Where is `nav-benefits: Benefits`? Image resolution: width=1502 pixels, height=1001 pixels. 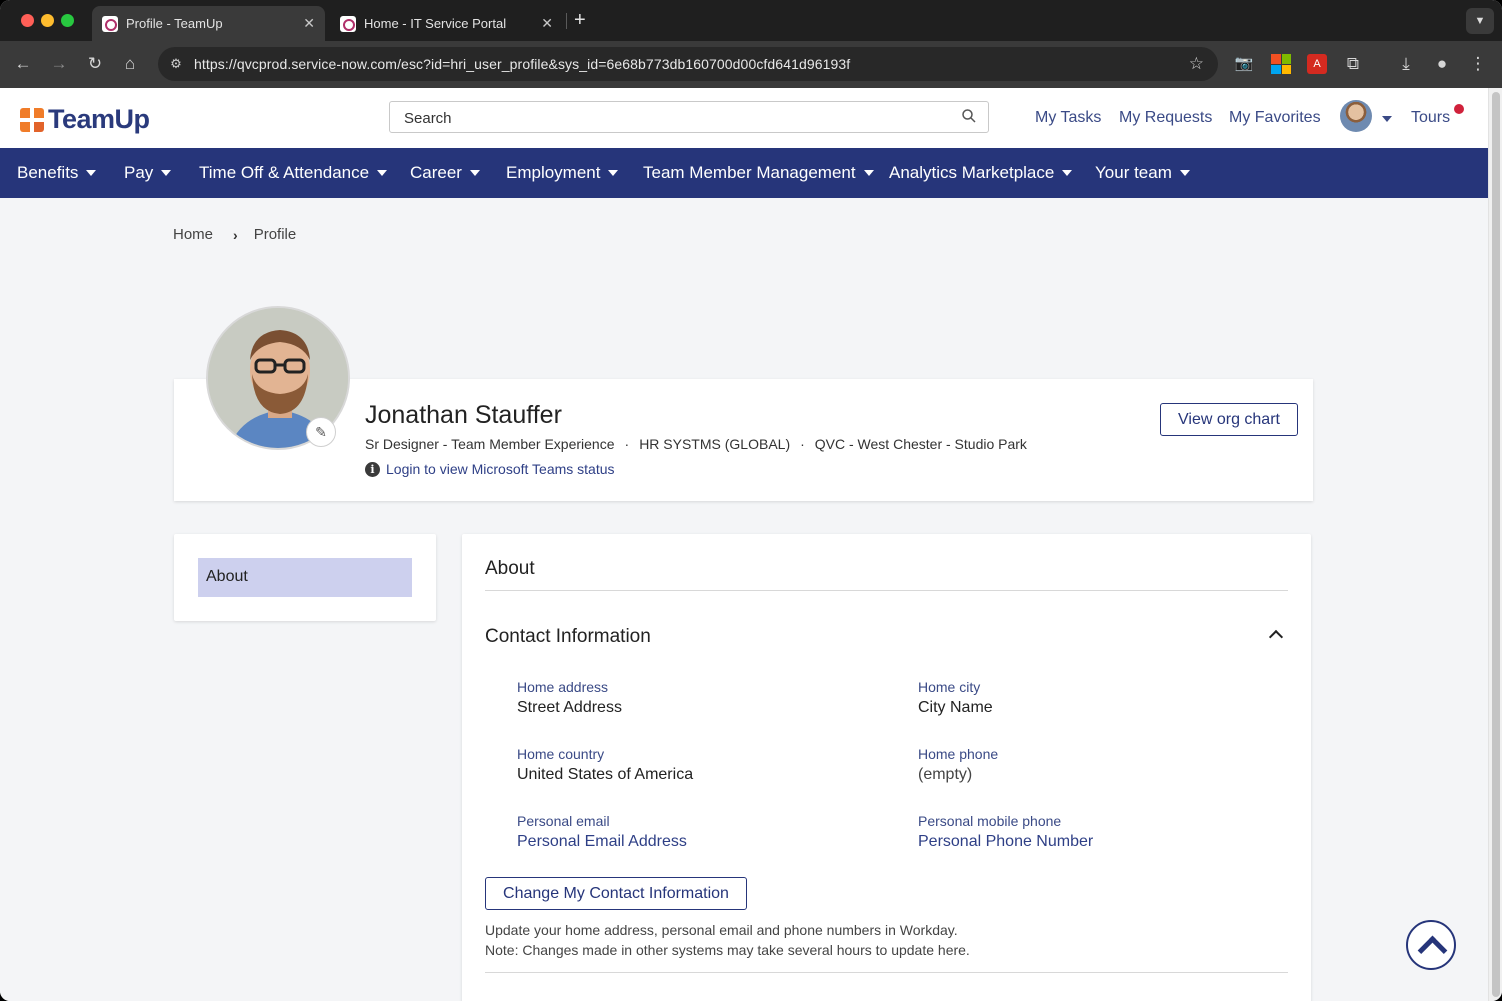 nav-benefits: Benefits is located at coordinates (57, 173).